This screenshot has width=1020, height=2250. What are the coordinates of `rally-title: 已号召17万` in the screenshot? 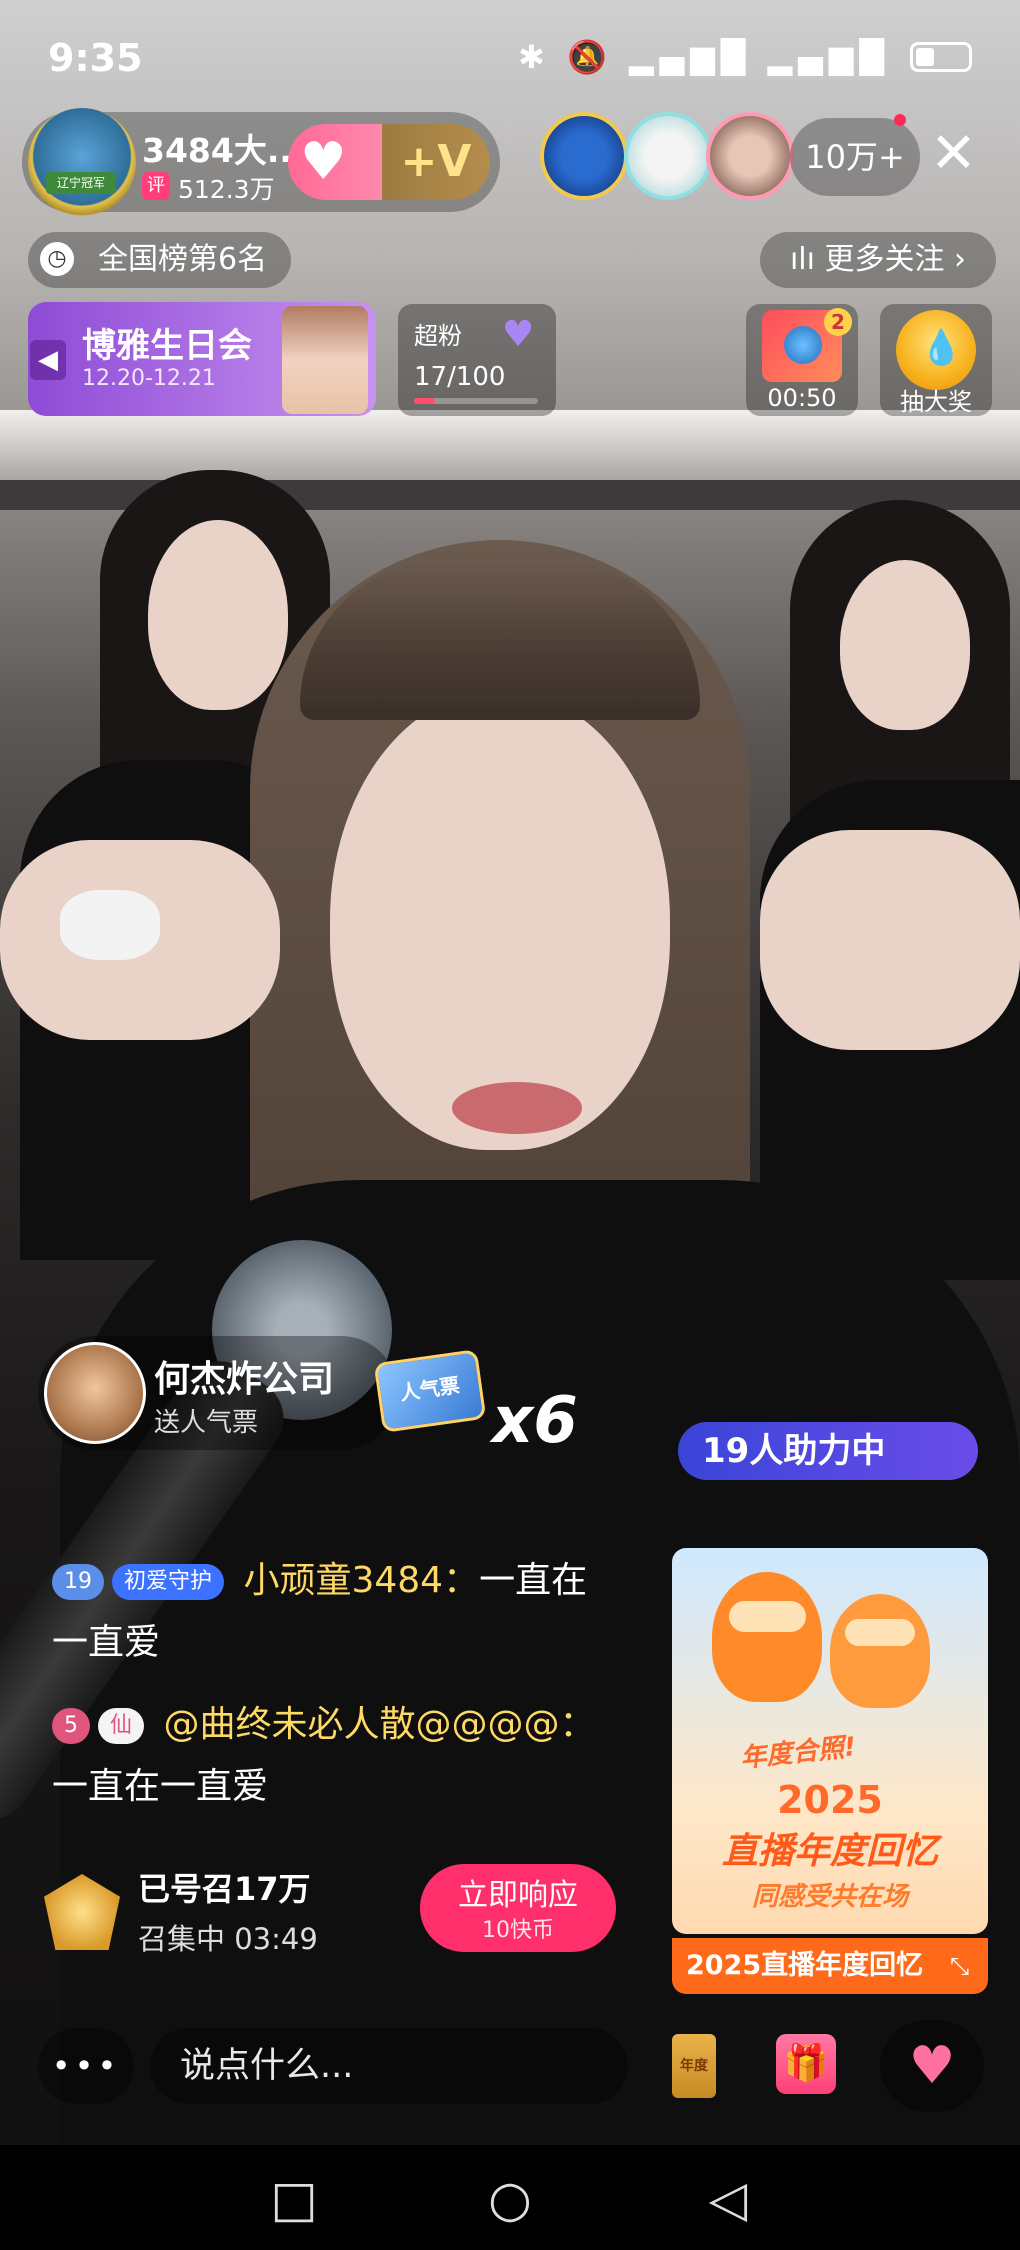 It's located at (224, 1889).